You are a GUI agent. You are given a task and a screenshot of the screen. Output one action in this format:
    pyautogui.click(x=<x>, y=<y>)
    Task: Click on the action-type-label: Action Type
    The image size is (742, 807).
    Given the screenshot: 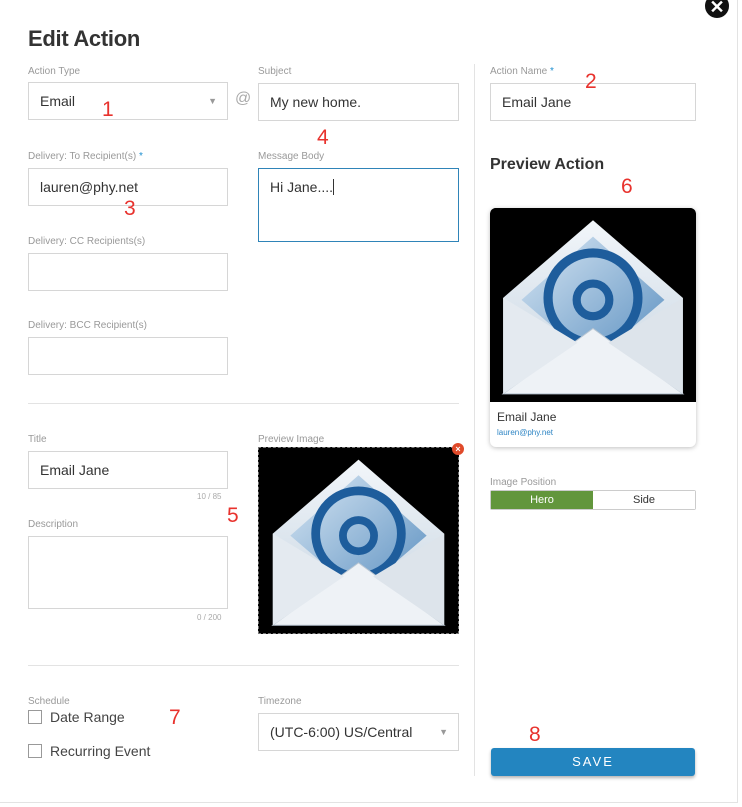 What is the action you would take?
    pyautogui.click(x=54, y=71)
    